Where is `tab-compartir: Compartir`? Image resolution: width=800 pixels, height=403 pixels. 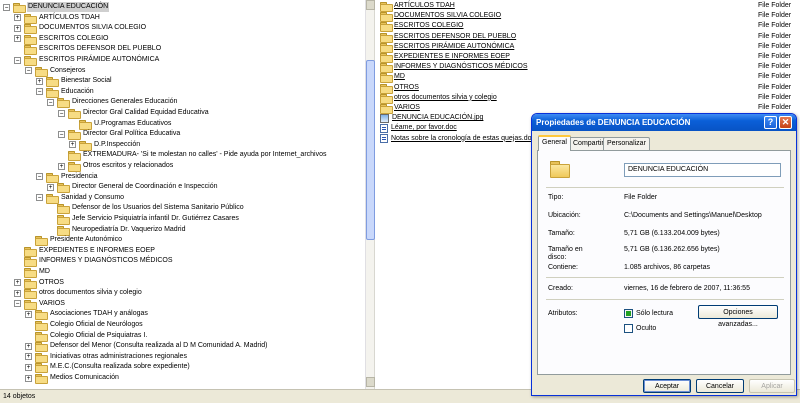
tab-compartir: Compartir is located at coordinates (588, 143).